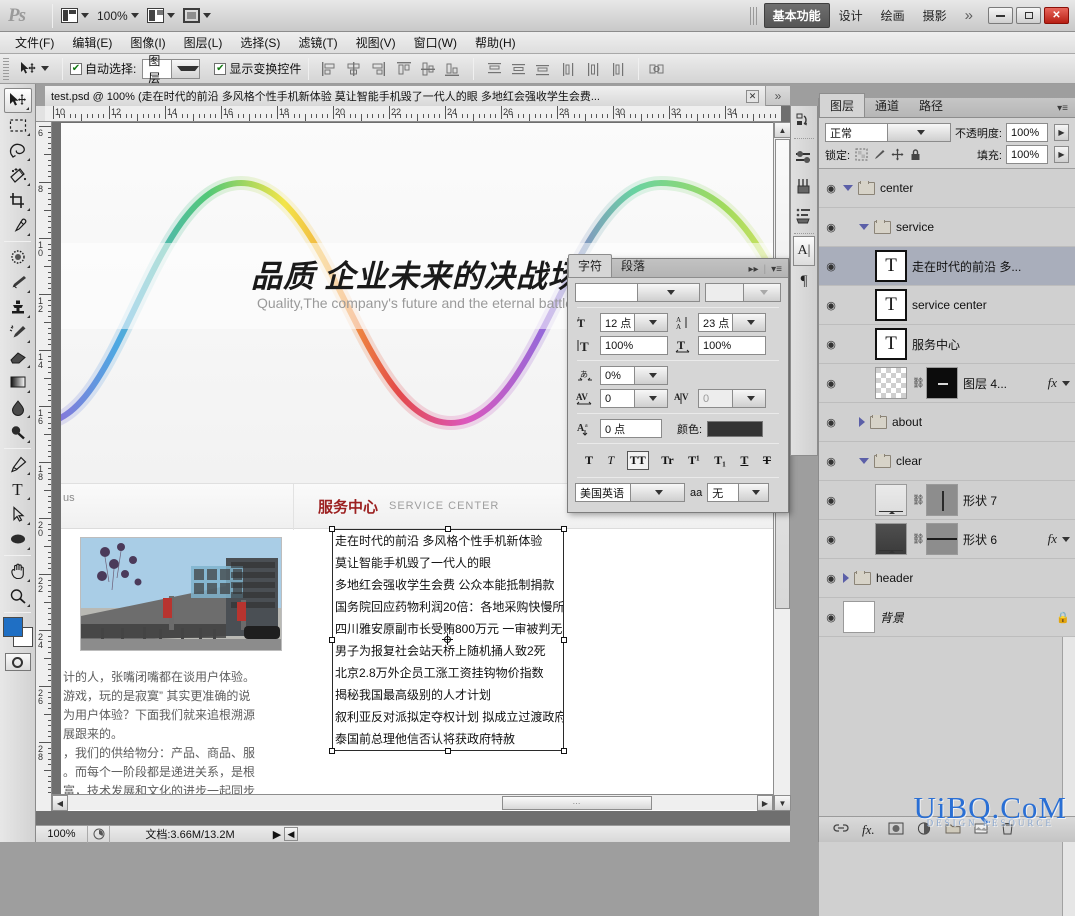 Image resolution: width=1075 pixels, height=916 pixels. I want to click on resize-handle-s, so click(448, 751).